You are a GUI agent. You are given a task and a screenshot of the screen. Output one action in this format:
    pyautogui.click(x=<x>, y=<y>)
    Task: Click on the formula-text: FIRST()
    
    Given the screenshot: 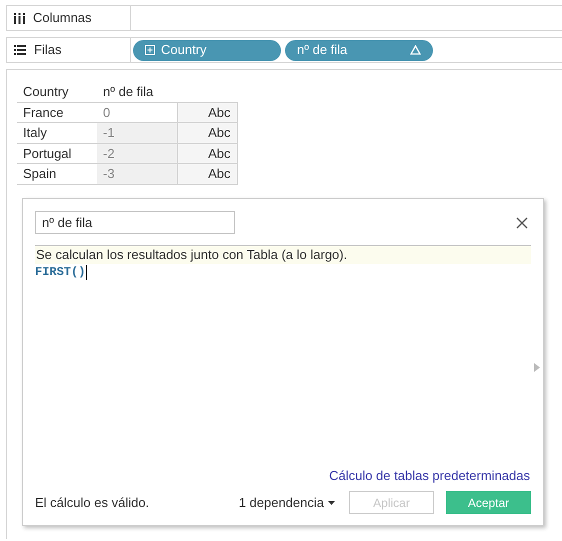 What is the action you would take?
    pyautogui.click(x=60, y=272)
    